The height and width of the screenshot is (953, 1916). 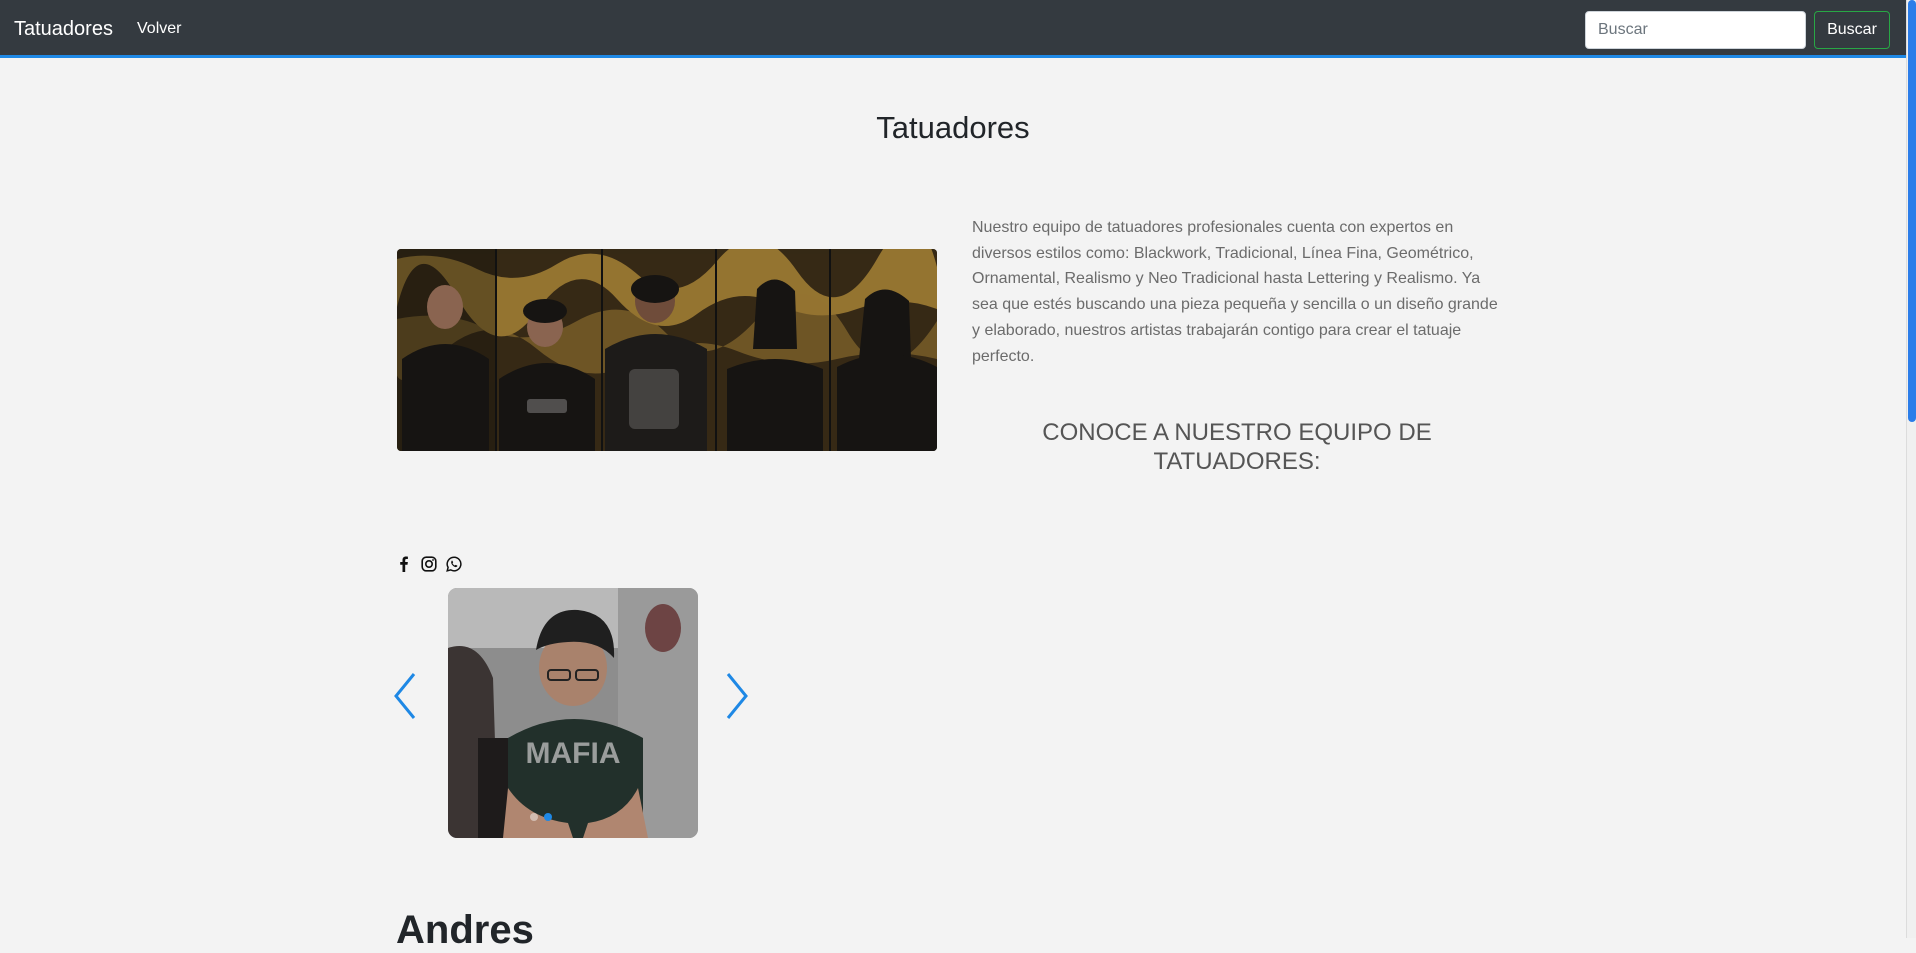 I want to click on whatsapp-icon, so click(x=454, y=564).